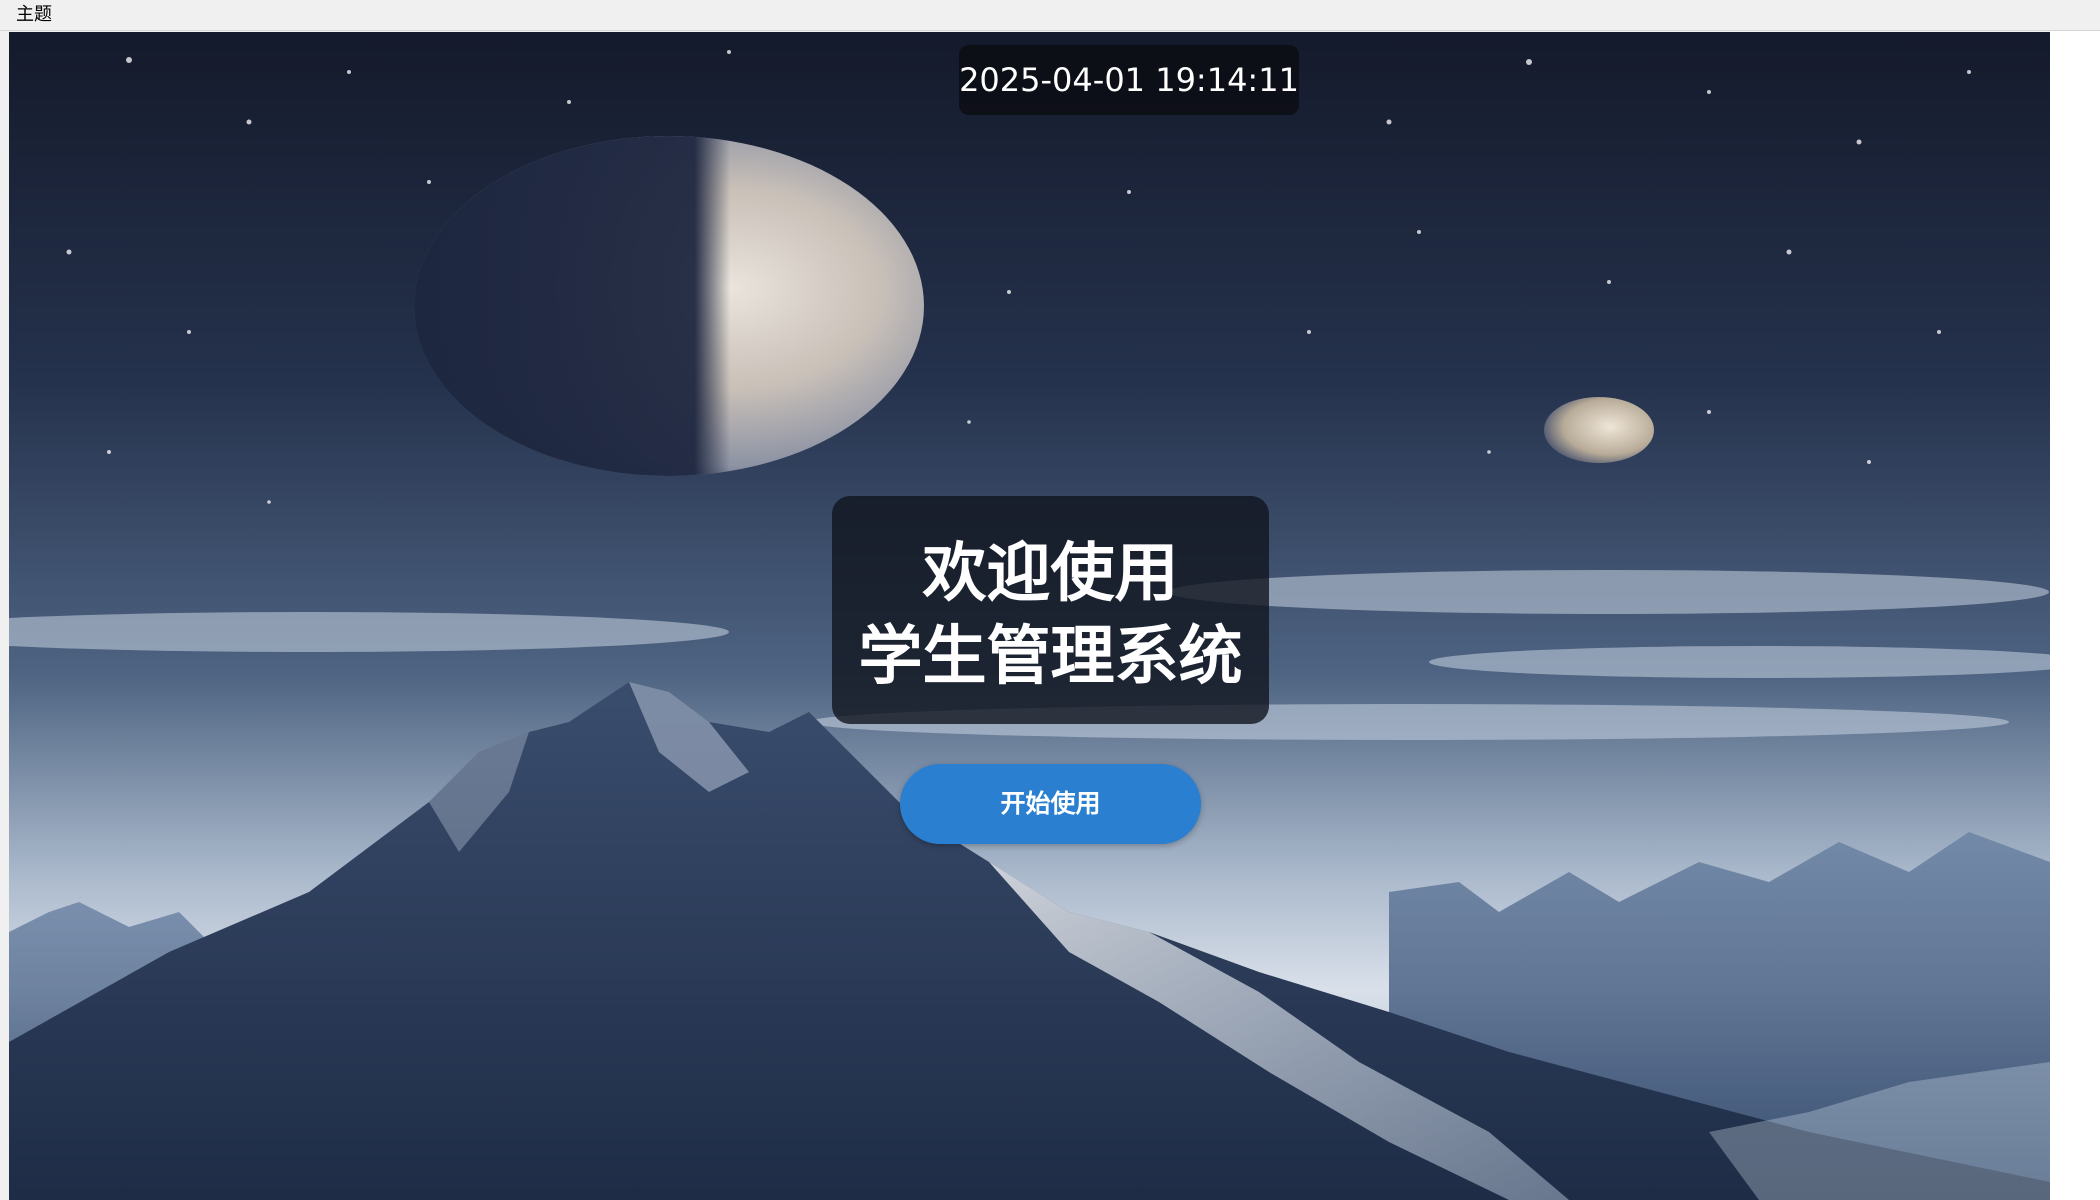  What do you see at coordinates (1050, 574) in the screenshot?
I see `welcome-title-line1: 欢迎使用` at bounding box center [1050, 574].